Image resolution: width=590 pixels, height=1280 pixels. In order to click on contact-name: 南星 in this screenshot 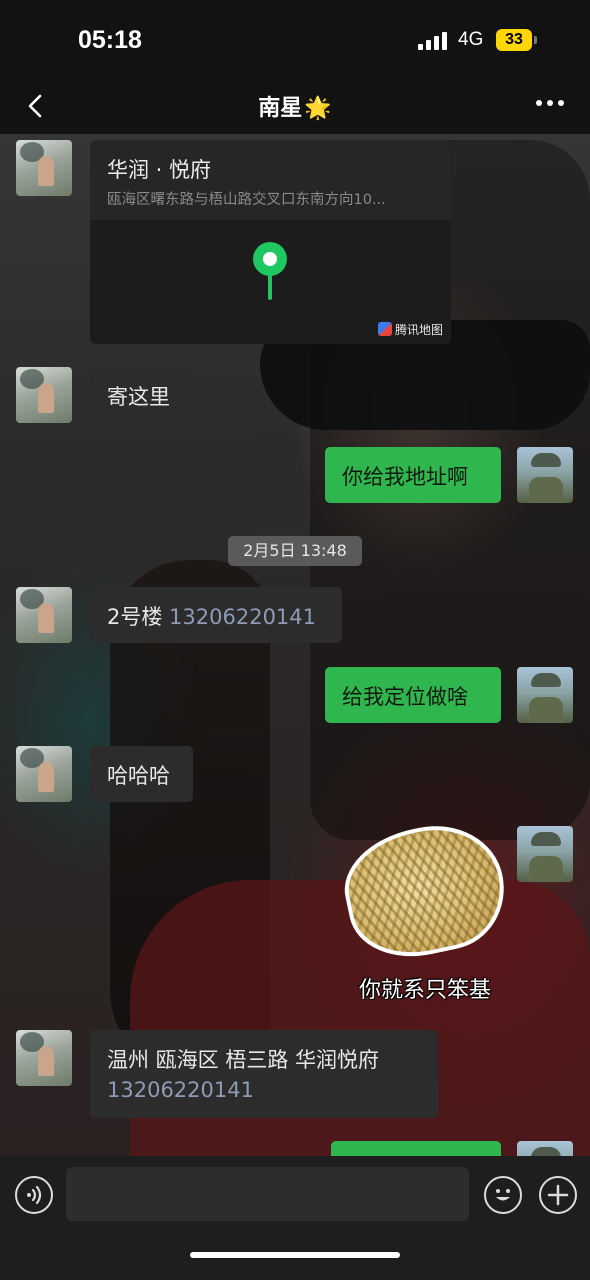, I will do `click(280, 108)`.